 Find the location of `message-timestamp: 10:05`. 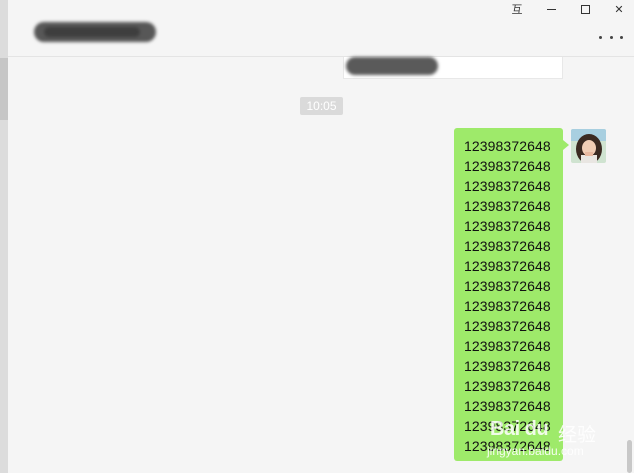

message-timestamp: 10:05 is located at coordinates (321, 106).